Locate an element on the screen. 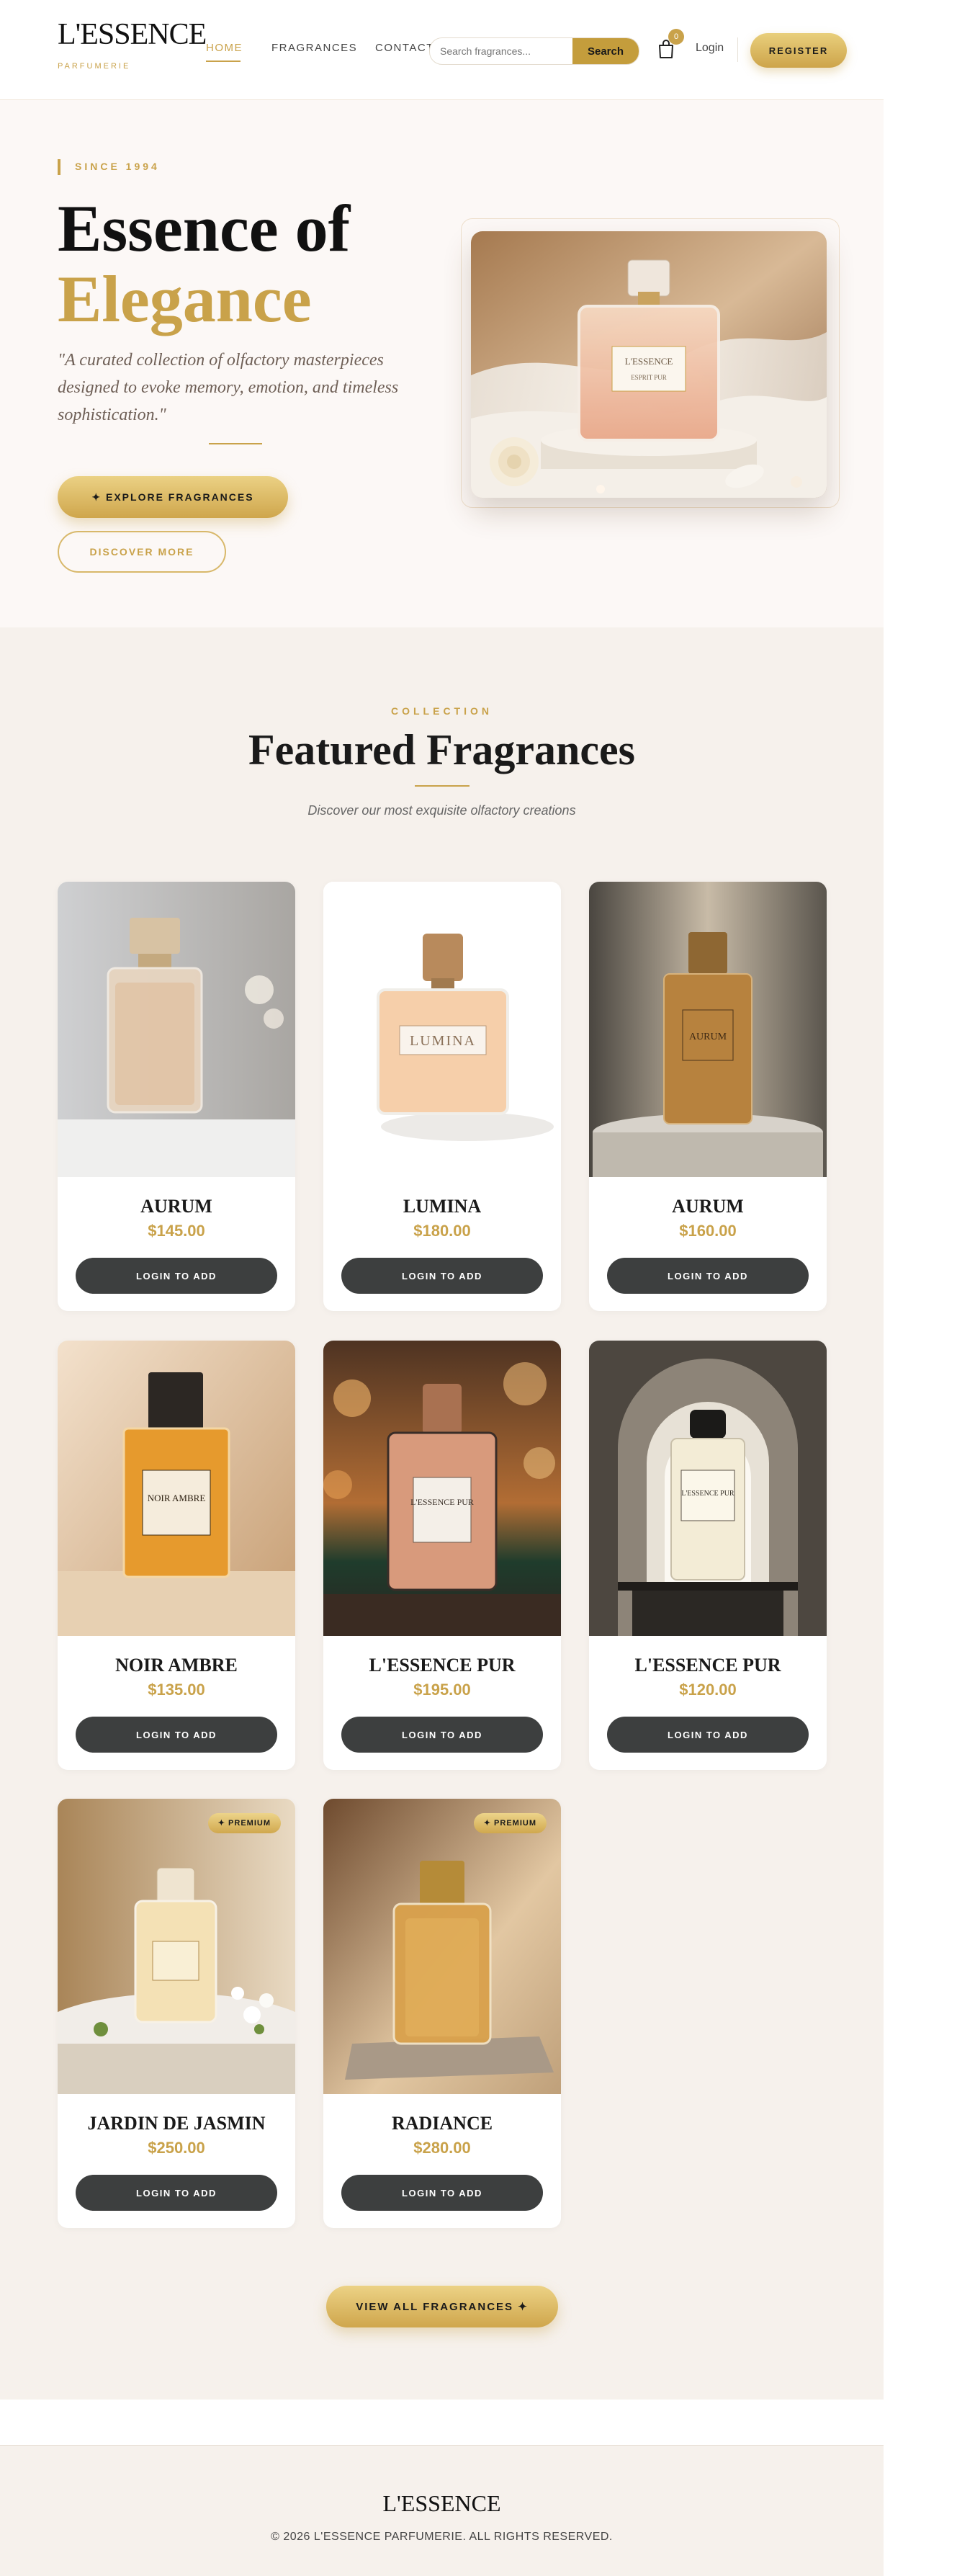  section-divider is located at coordinates (442, 786).